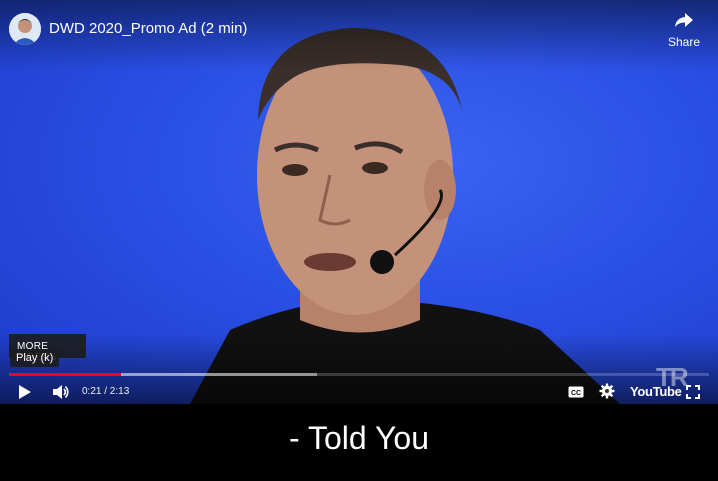  I want to click on cc-icon: CC, so click(576, 392).